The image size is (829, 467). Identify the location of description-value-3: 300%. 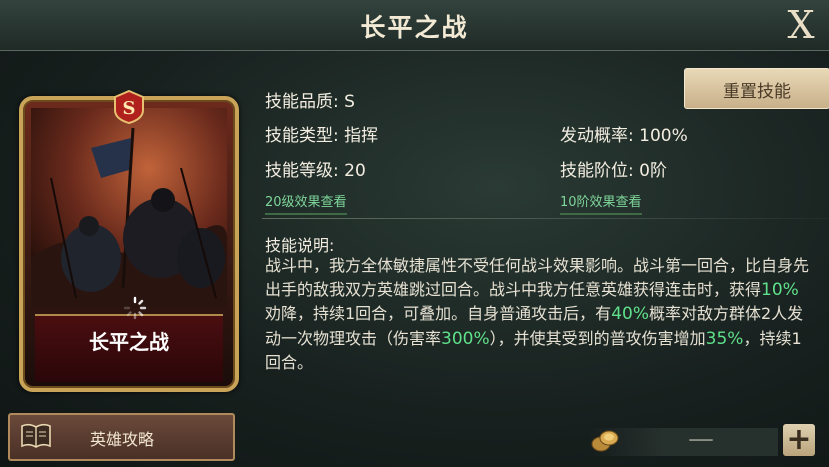
(465, 338).